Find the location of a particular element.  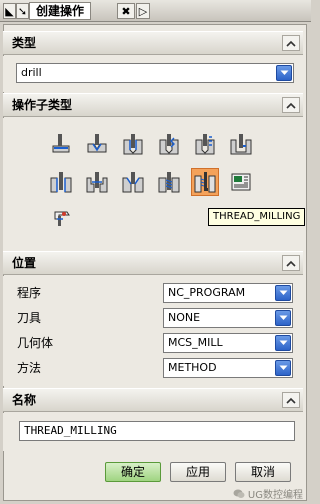

drilling-icon is located at coordinates (133, 144).